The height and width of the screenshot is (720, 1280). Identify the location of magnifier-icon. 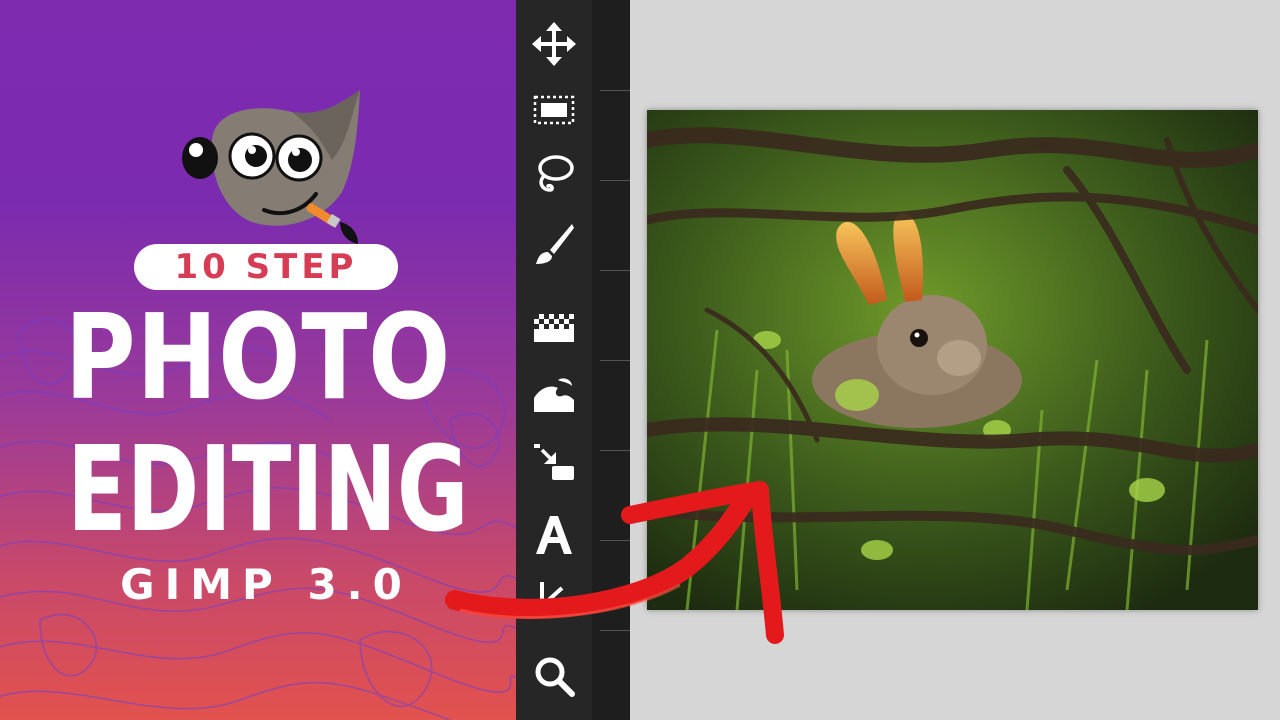
(555, 677).